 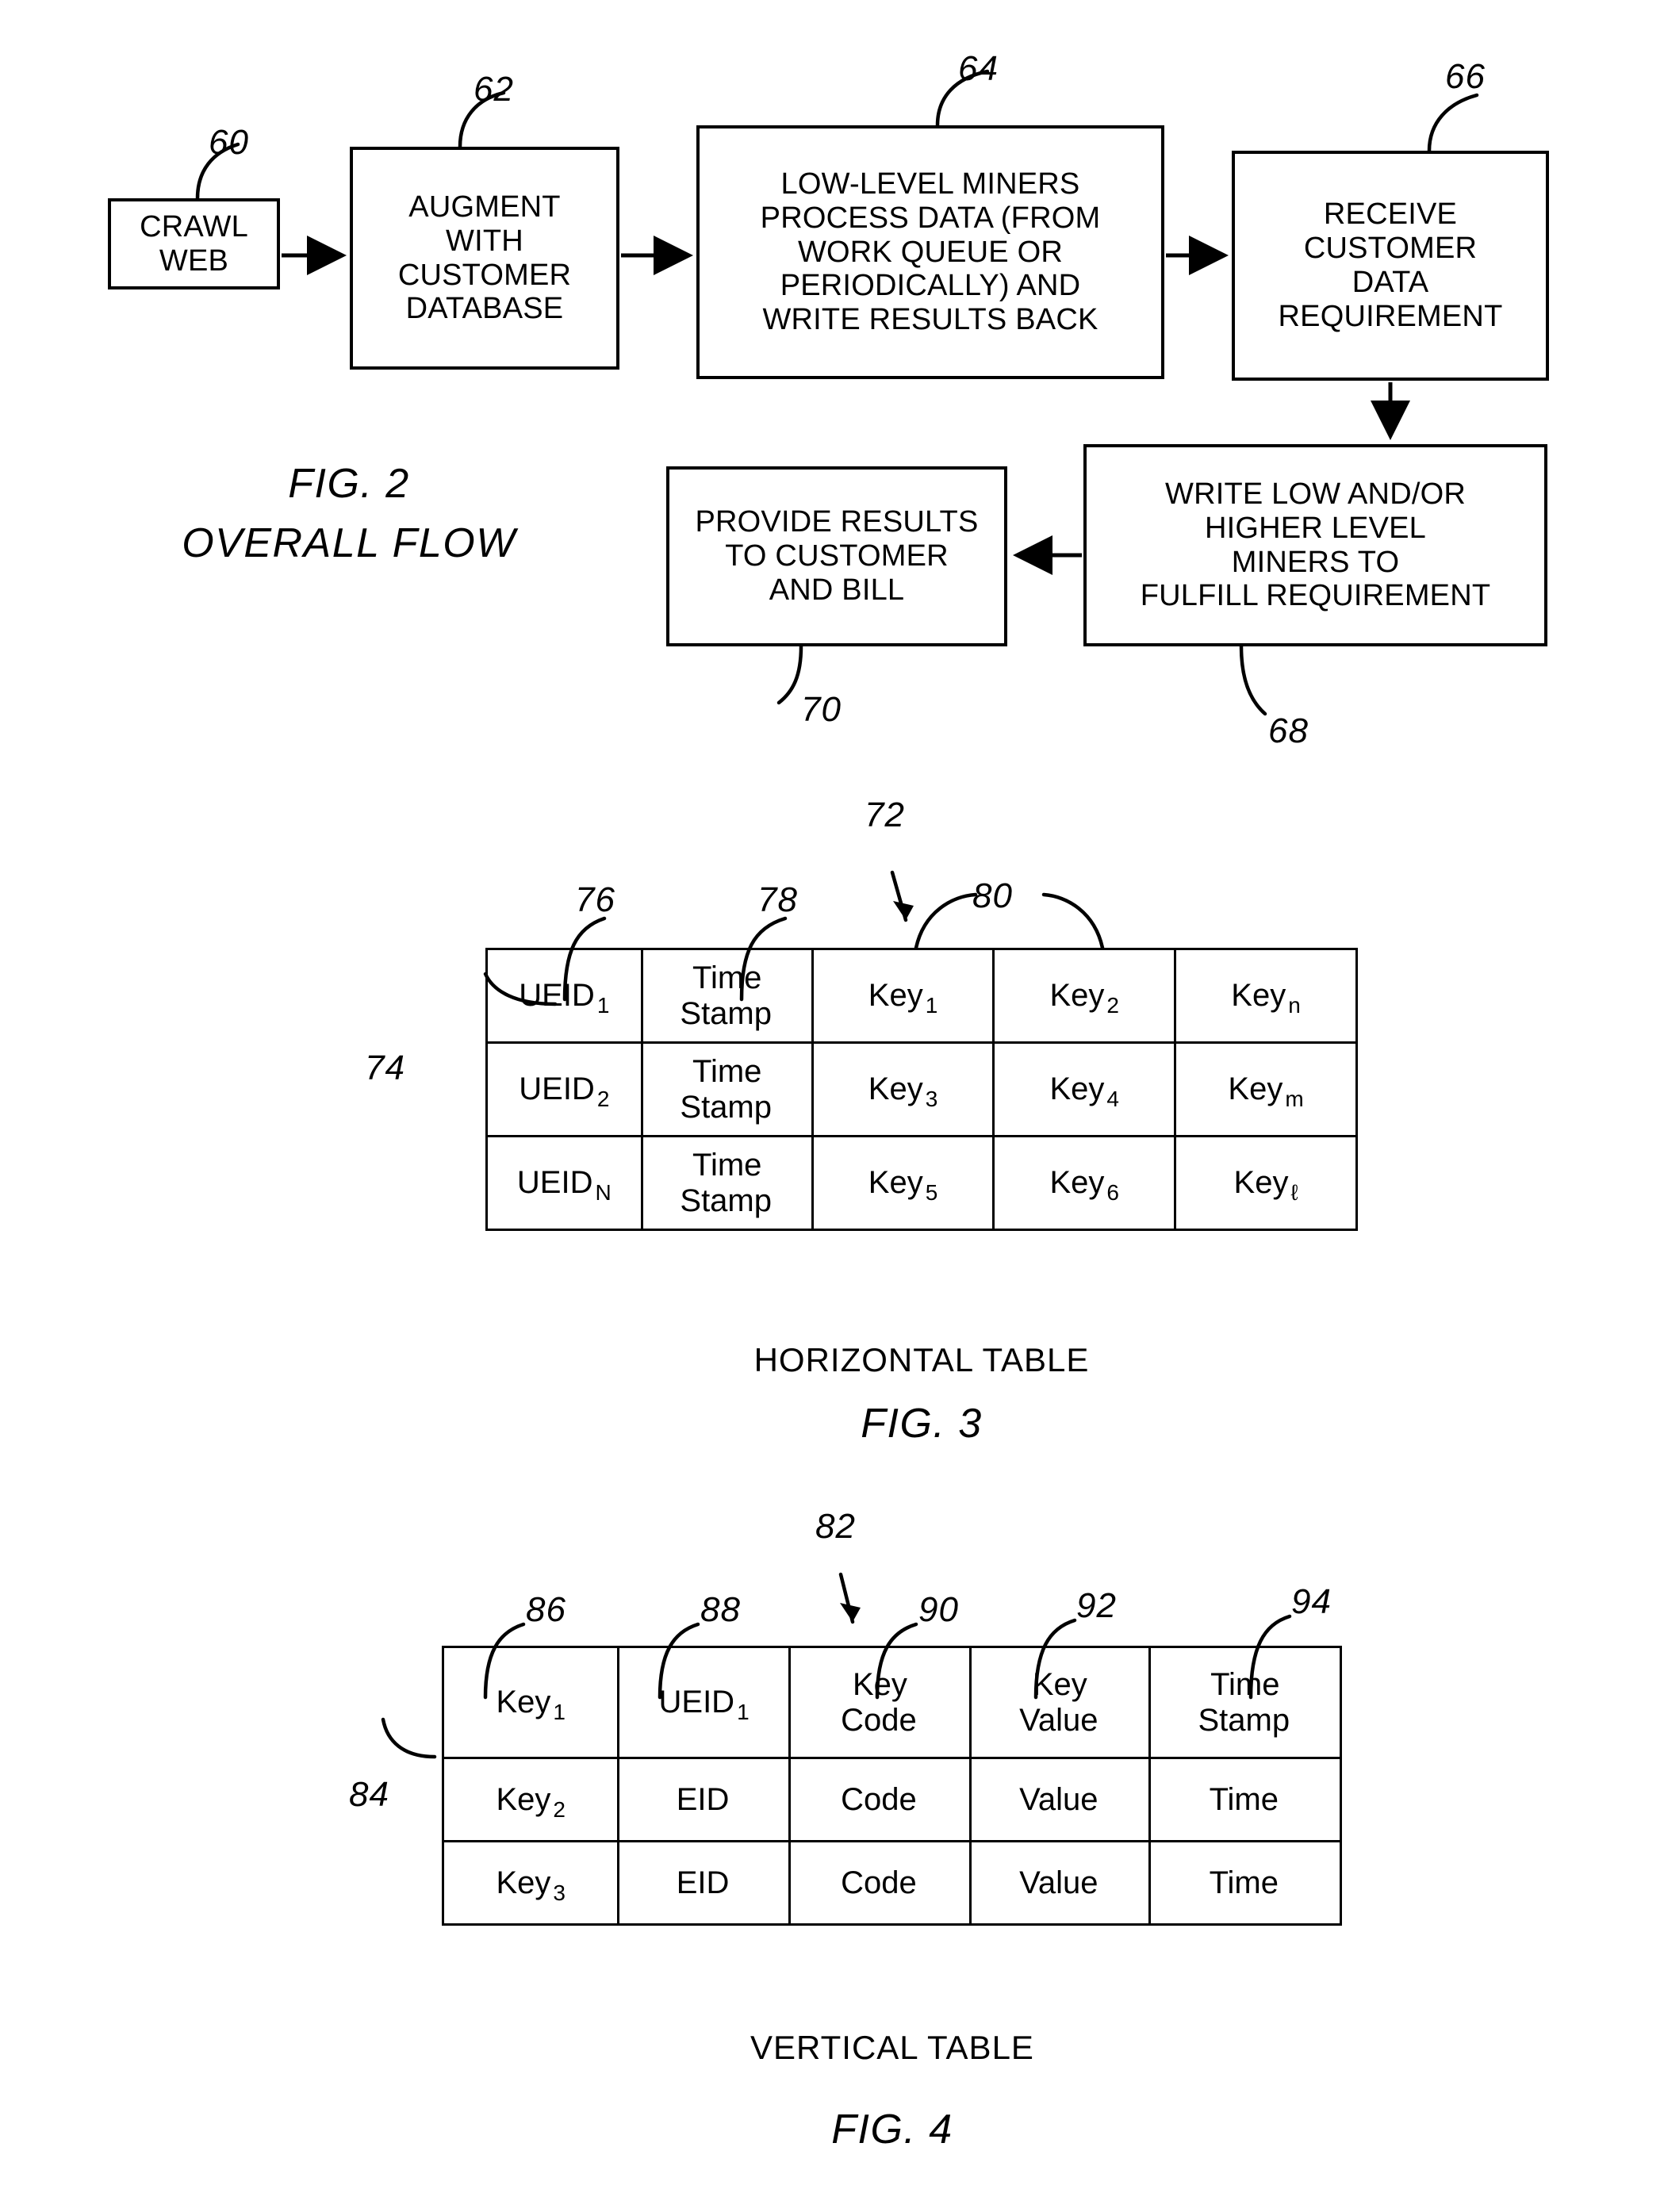 What do you see at coordinates (892, 2130) in the screenshot?
I see `figure-4-caption: FIG. 4` at bounding box center [892, 2130].